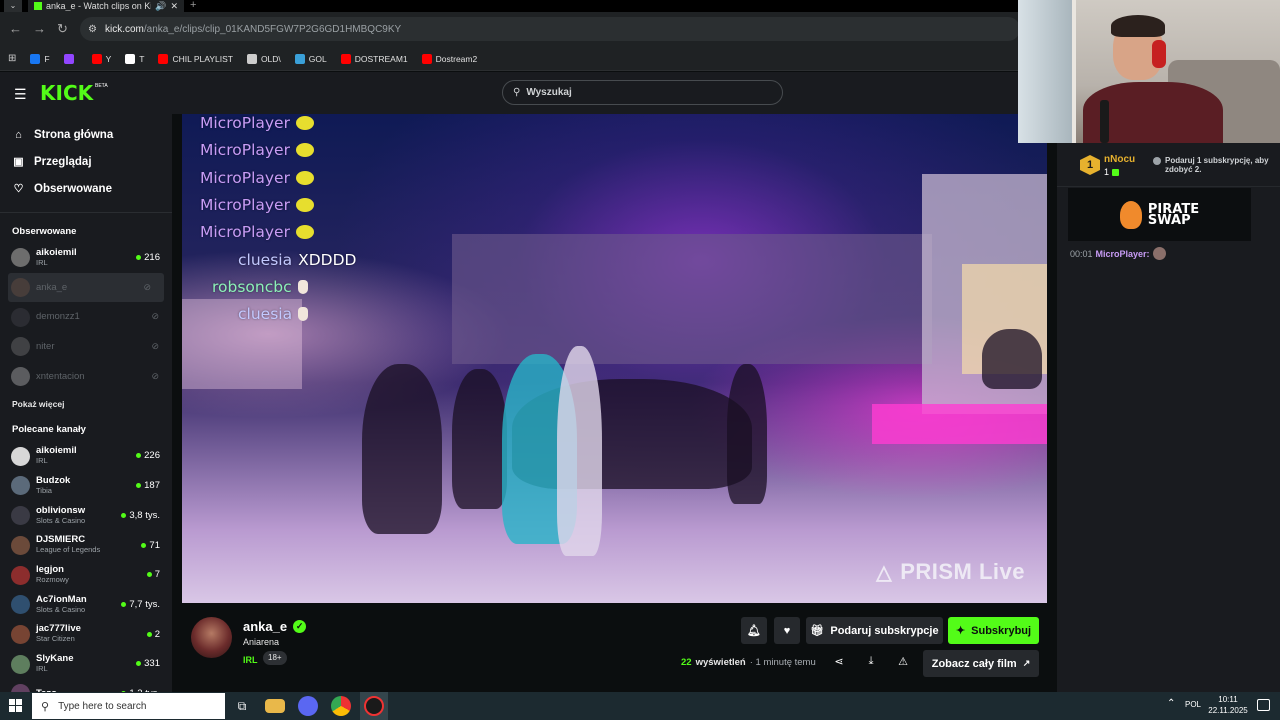 Image resolution: width=1280 pixels, height=720 pixels. What do you see at coordinates (86, 287) in the screenshot?
I see `channel-item: anka_e ⊘` at bounding box center [86, 287].